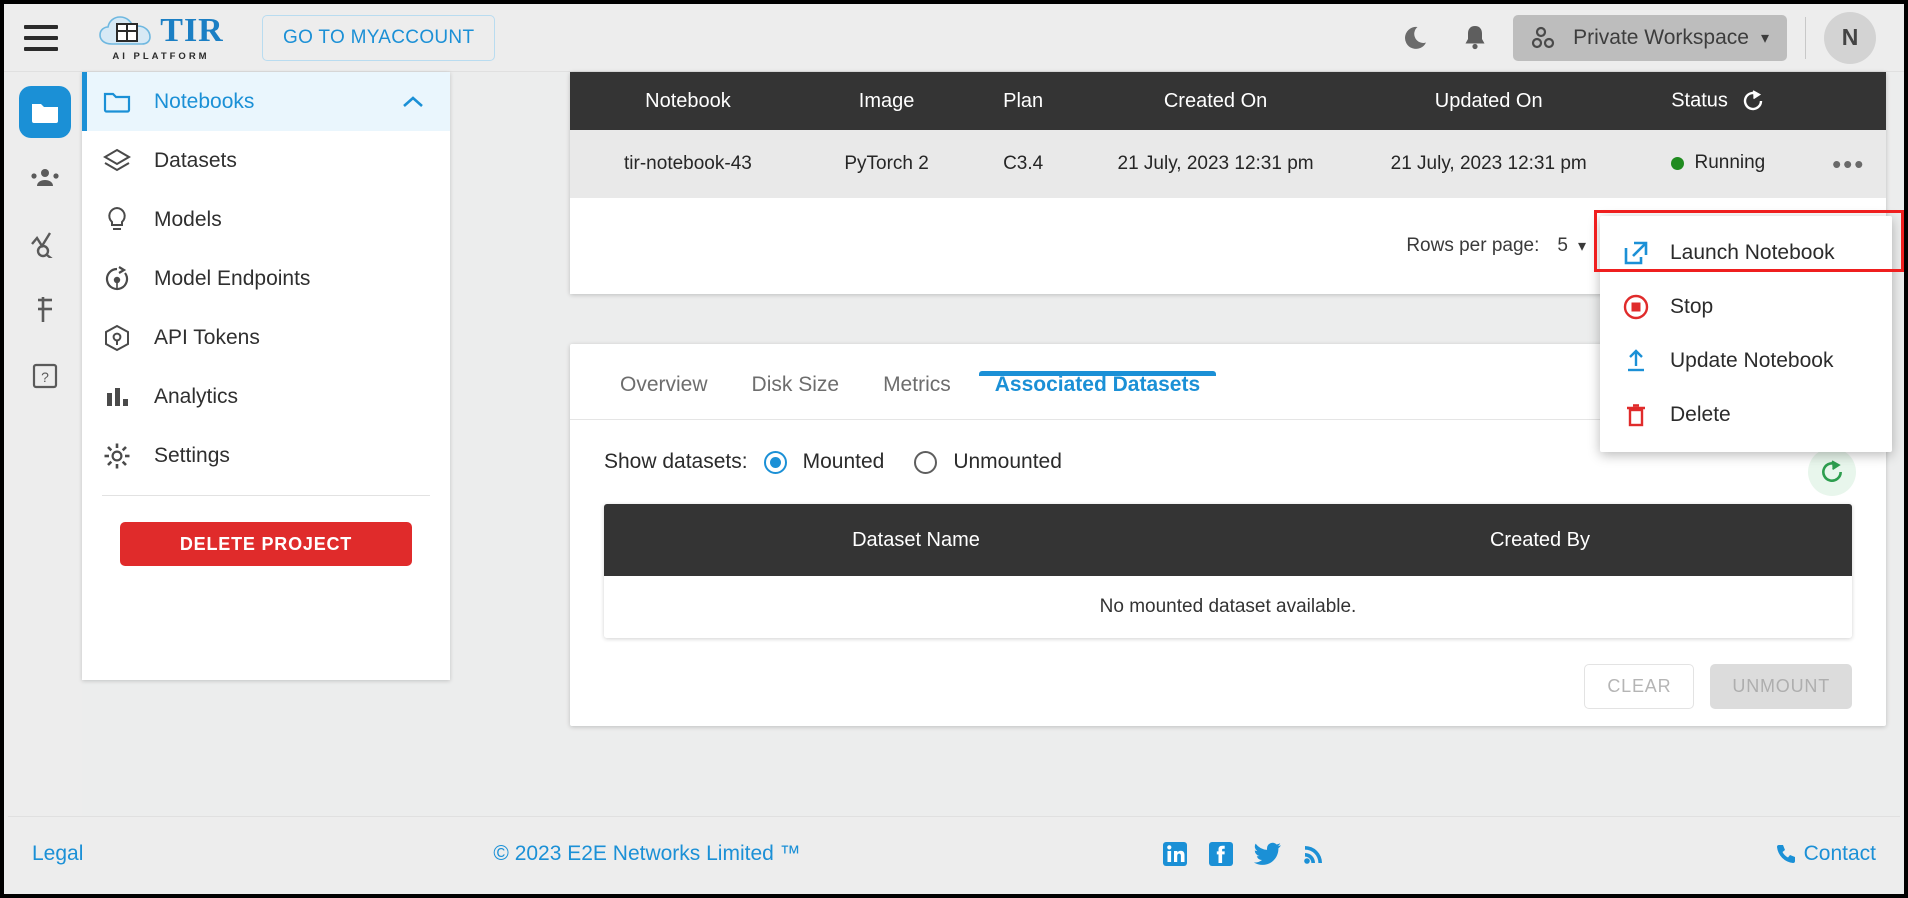 This screenshot has width=1908, height=898. What do you see at coordinates (664, 396) in the screenshot?
I see `tab-overview: Overview` at bounding box center [664, 396].